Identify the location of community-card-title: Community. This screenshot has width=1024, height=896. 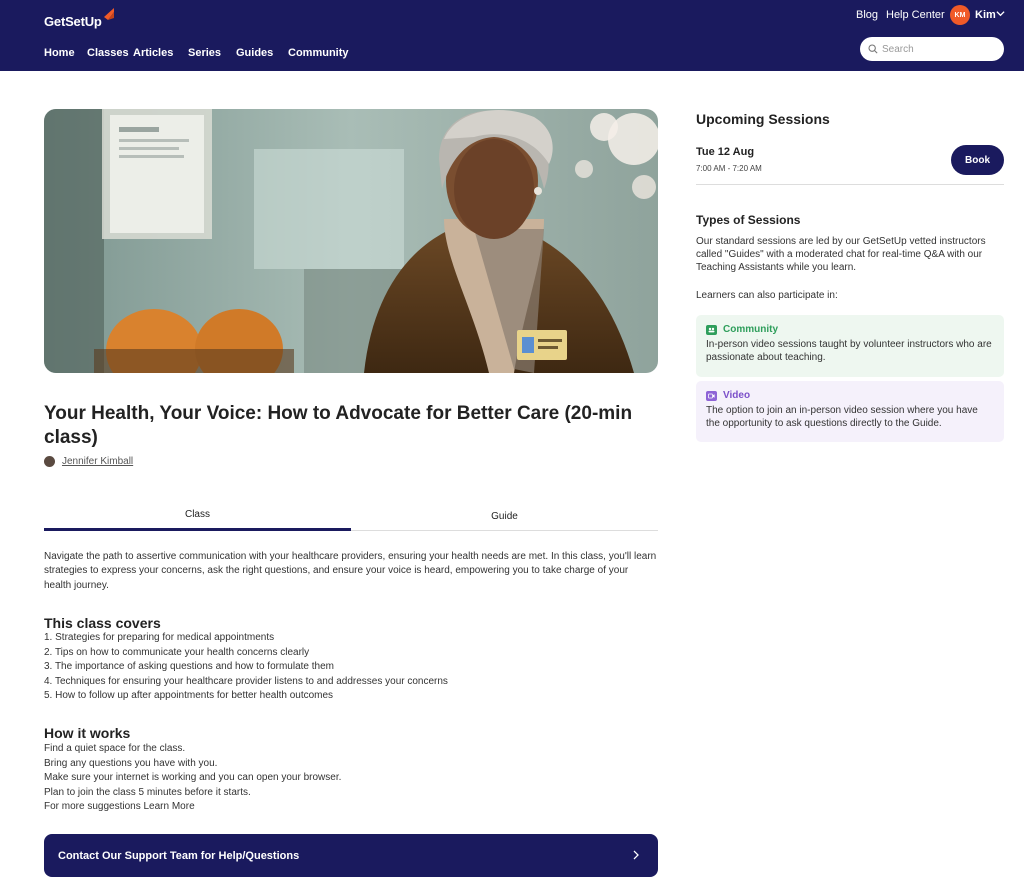
(850, 329).